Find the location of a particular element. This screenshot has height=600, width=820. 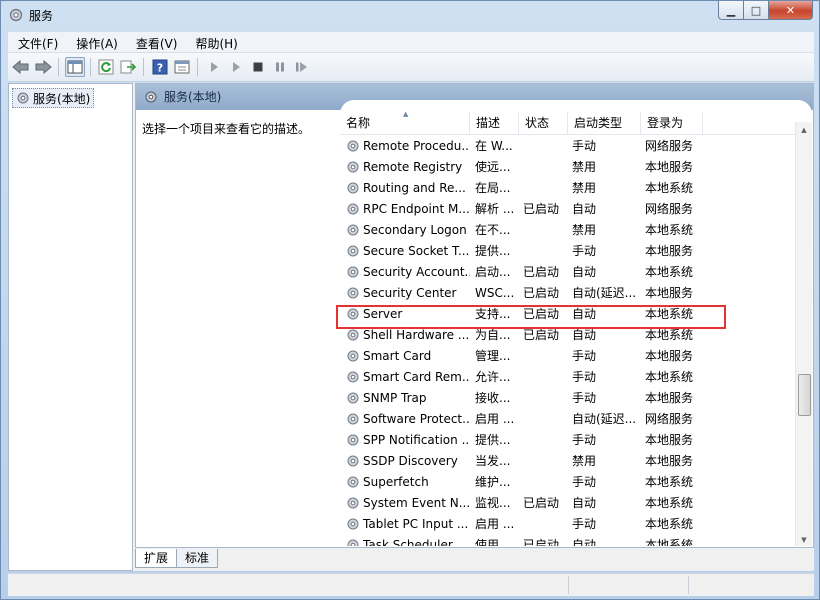

show-hide-tree-icon is located at coordinates (75, 67).